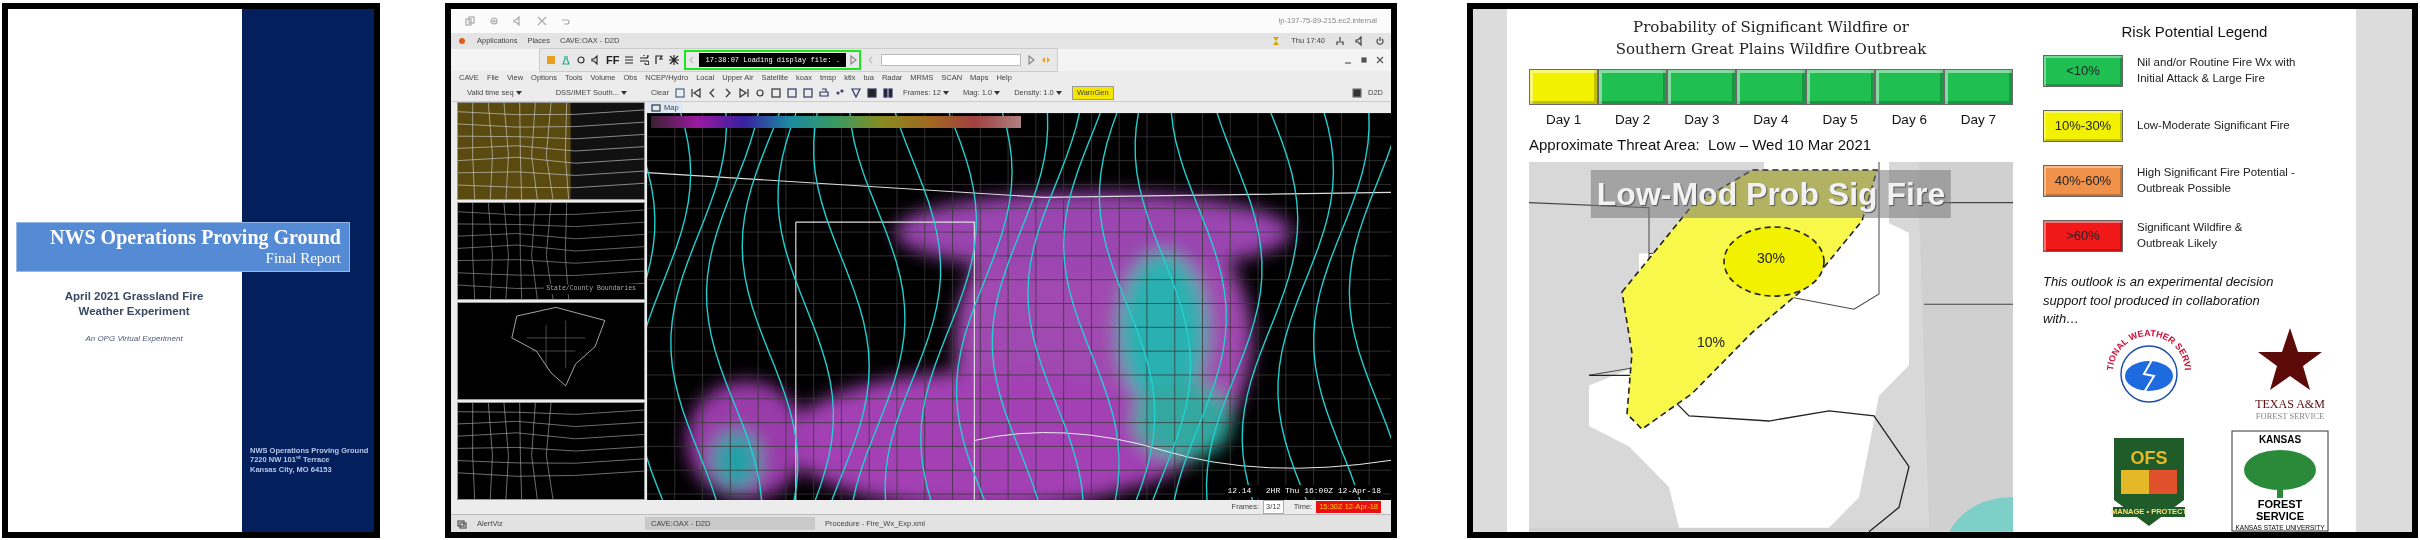 Image resolution: width=2420 pixels, height=540 pixels. I want to click on star-icon, so click(2290, 359).